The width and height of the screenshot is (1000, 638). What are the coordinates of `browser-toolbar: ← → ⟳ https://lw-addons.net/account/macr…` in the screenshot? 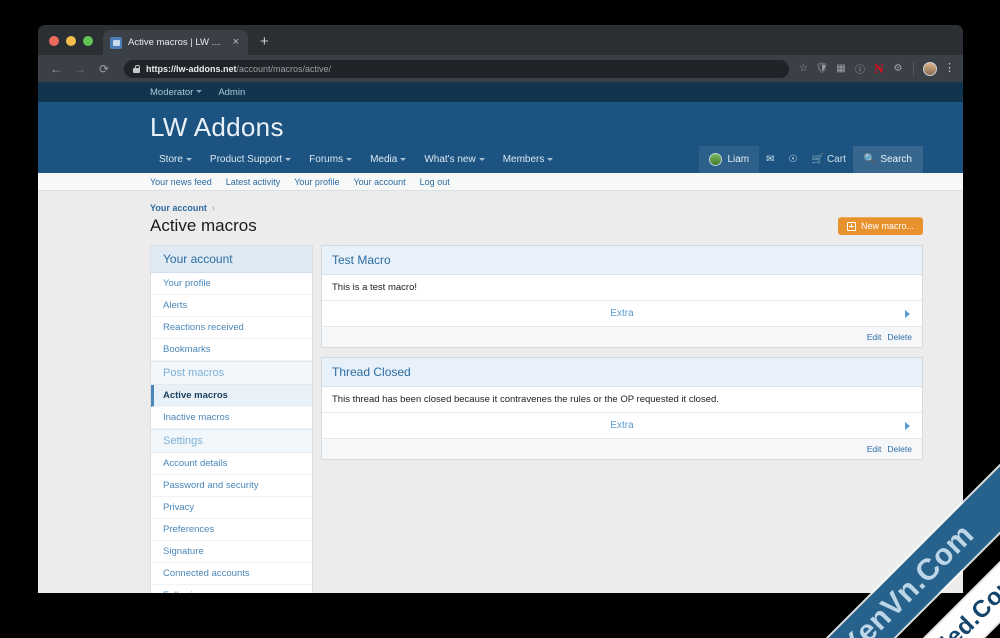 It's located at (500, 68).